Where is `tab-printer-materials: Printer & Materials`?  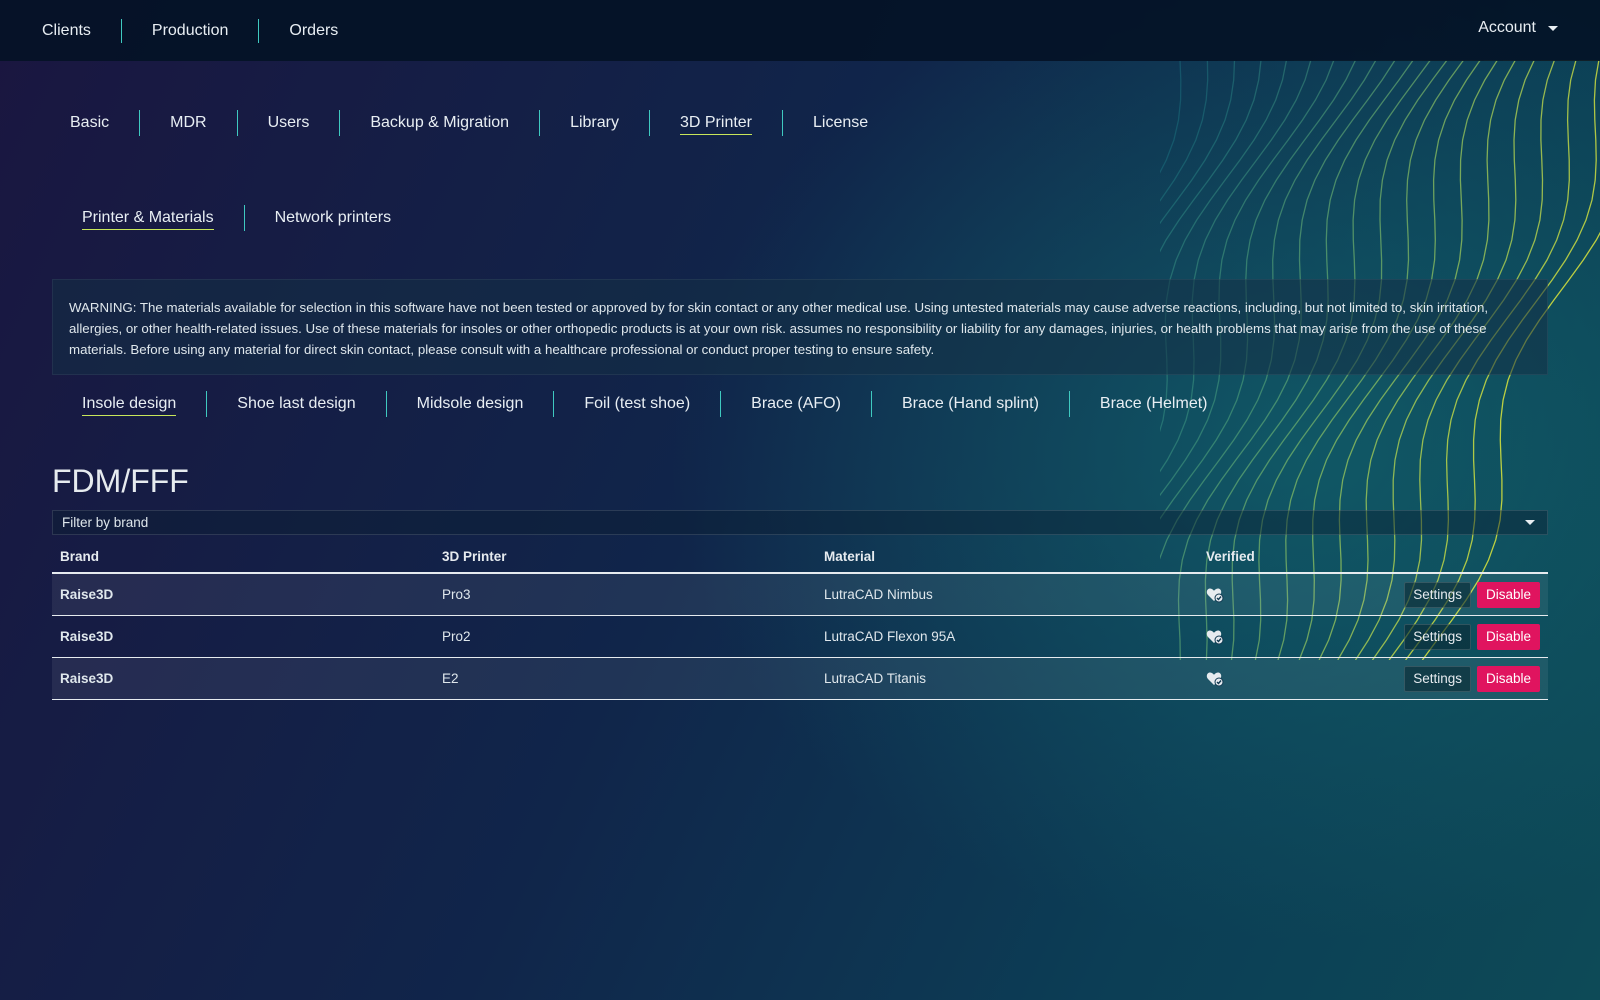
tab-printer-materials: Printer & Materials is located at coordinates (148, 218).